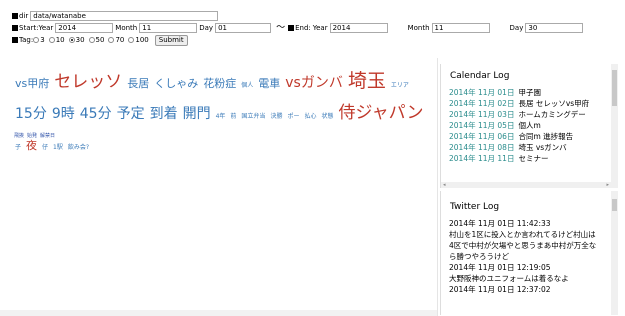 The width and height of the screenshot is (625, 316). What do you see at coordinates (500, 289) in the screenshot?
I see `tweet-date: 2014年 11月 01日 12:37:02` at bounding box center [500, 289].